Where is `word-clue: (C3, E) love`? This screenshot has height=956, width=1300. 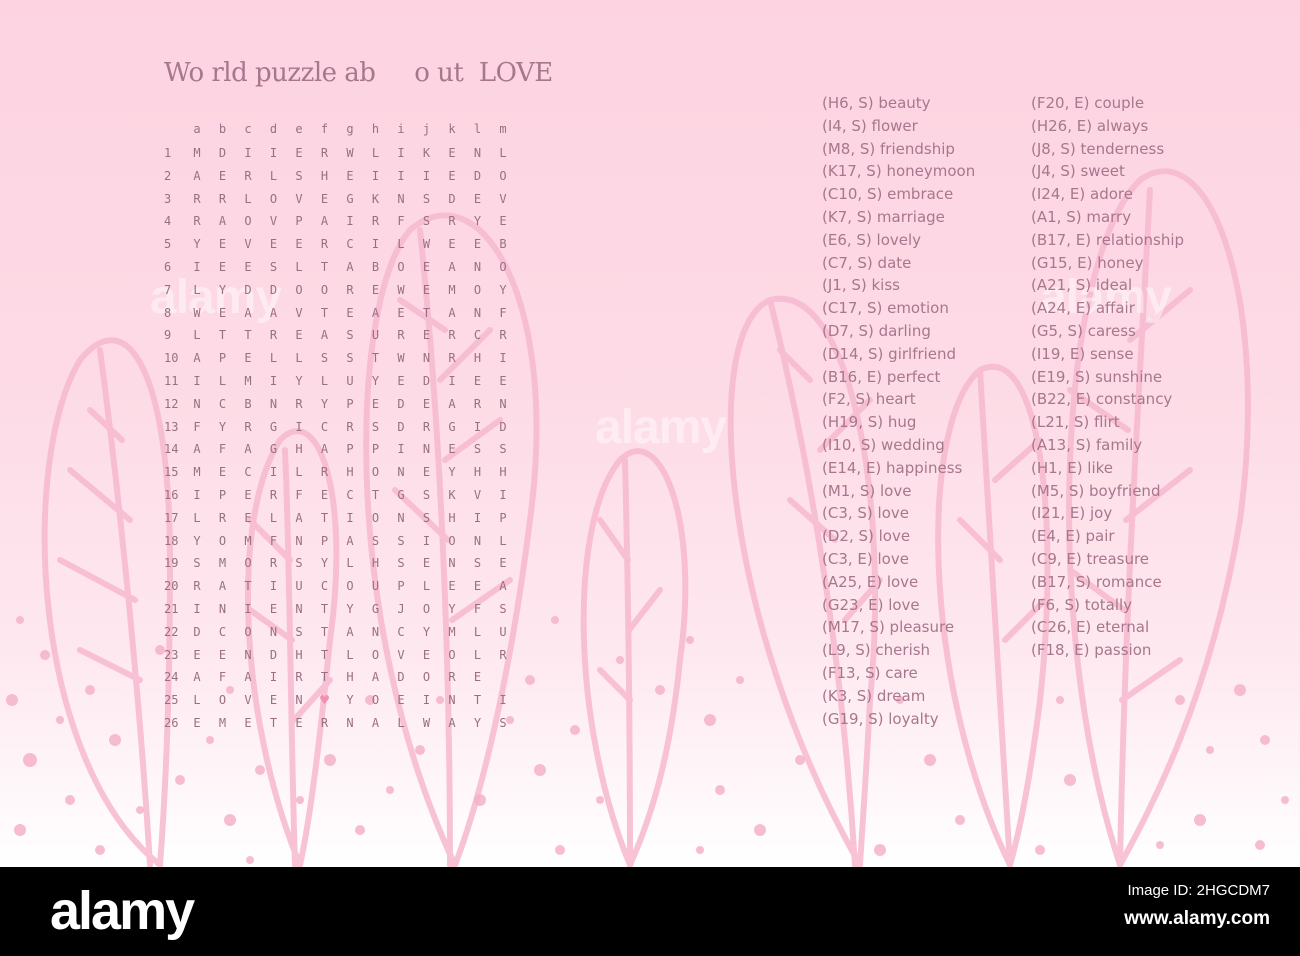 word-clue: (C3, E) love is located at coordinates (865, 558).